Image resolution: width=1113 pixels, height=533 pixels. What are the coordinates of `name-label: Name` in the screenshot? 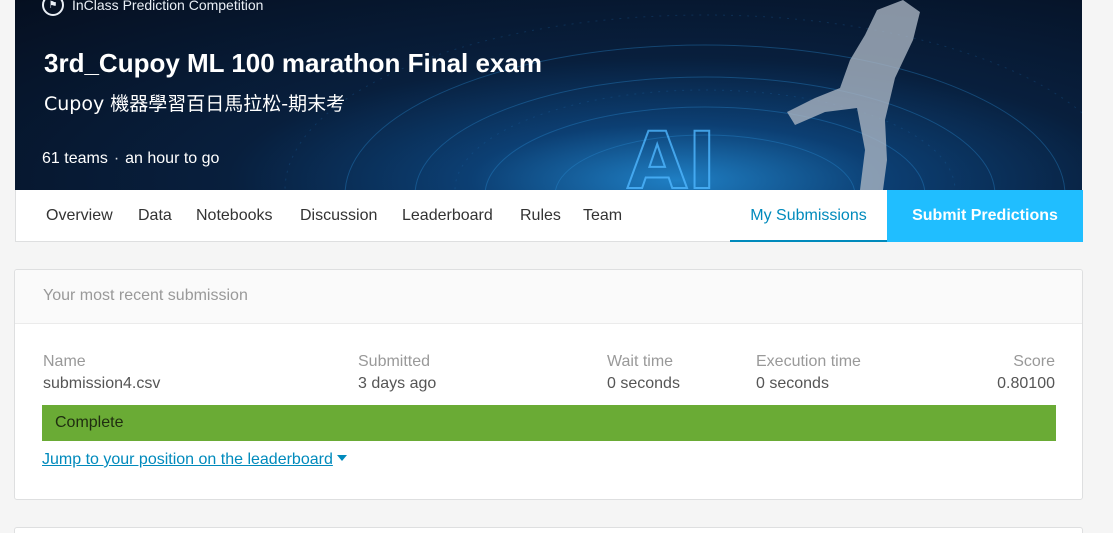 It's located at (64, 361).